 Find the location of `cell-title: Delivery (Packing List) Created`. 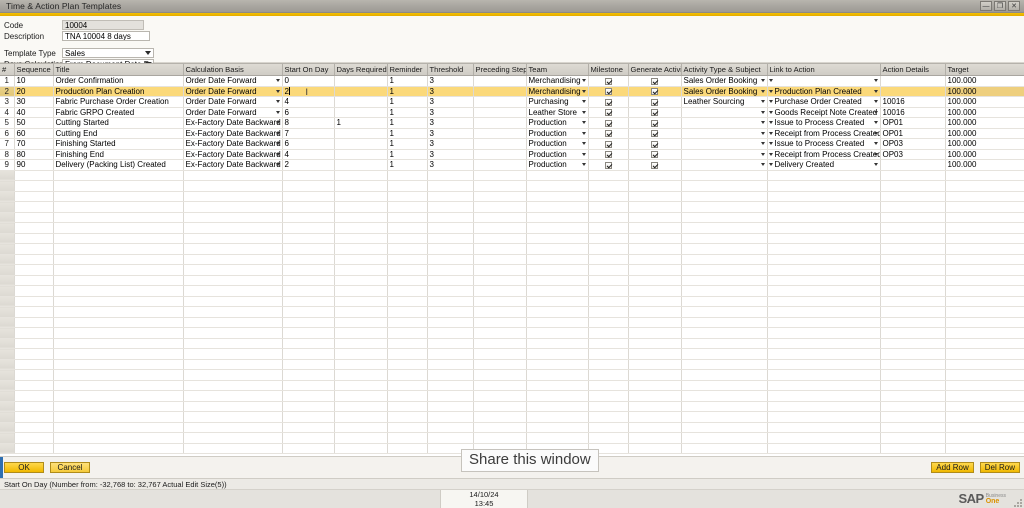

cell-title: Delivery (Packing List) Created is located at coordinates (118, 165).